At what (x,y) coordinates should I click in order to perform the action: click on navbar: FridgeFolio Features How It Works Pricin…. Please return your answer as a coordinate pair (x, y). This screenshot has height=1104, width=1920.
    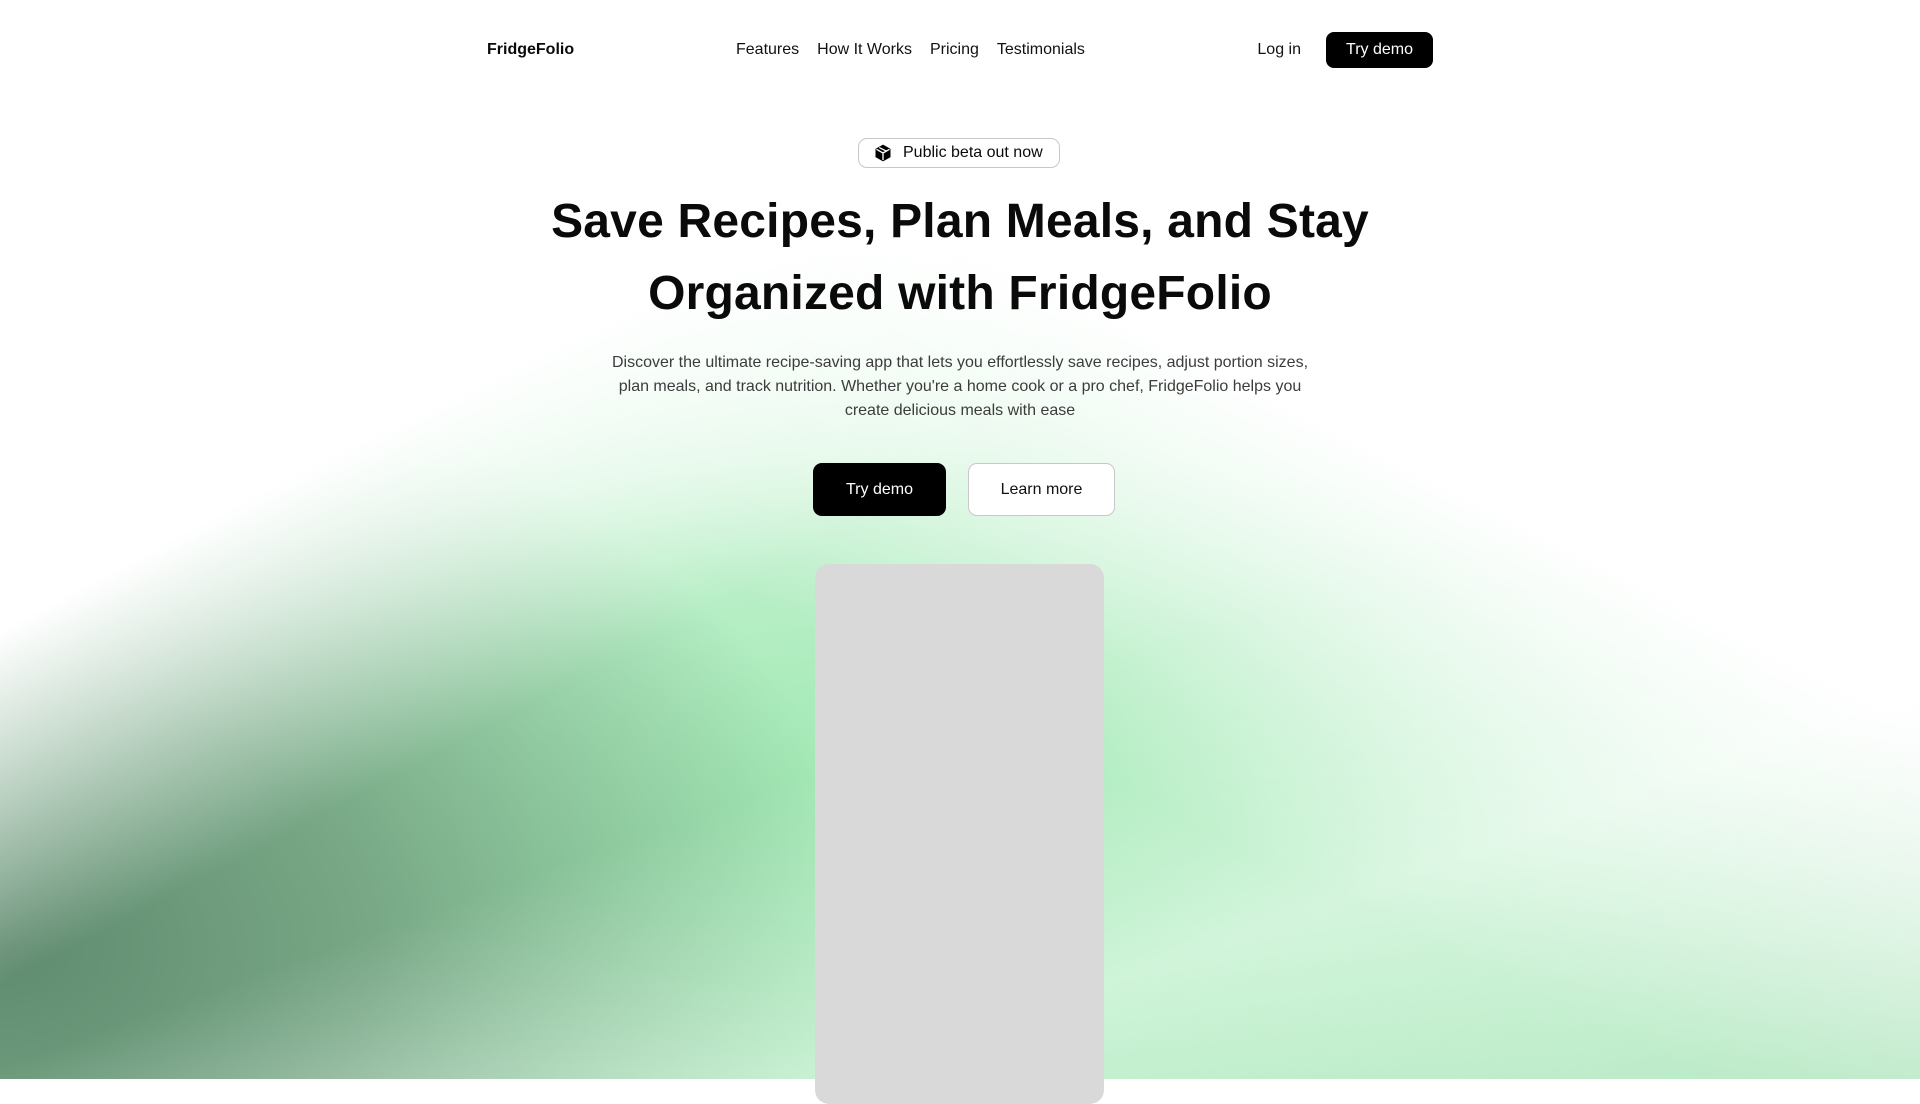
    Looking at the image, I should click on (960, 50).